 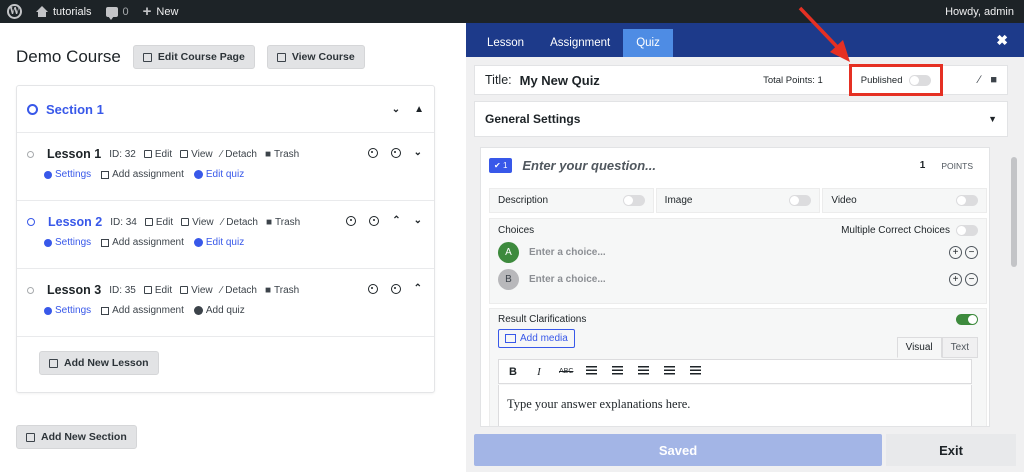 I want to click on image-toggle, so click(x=800, y=200).